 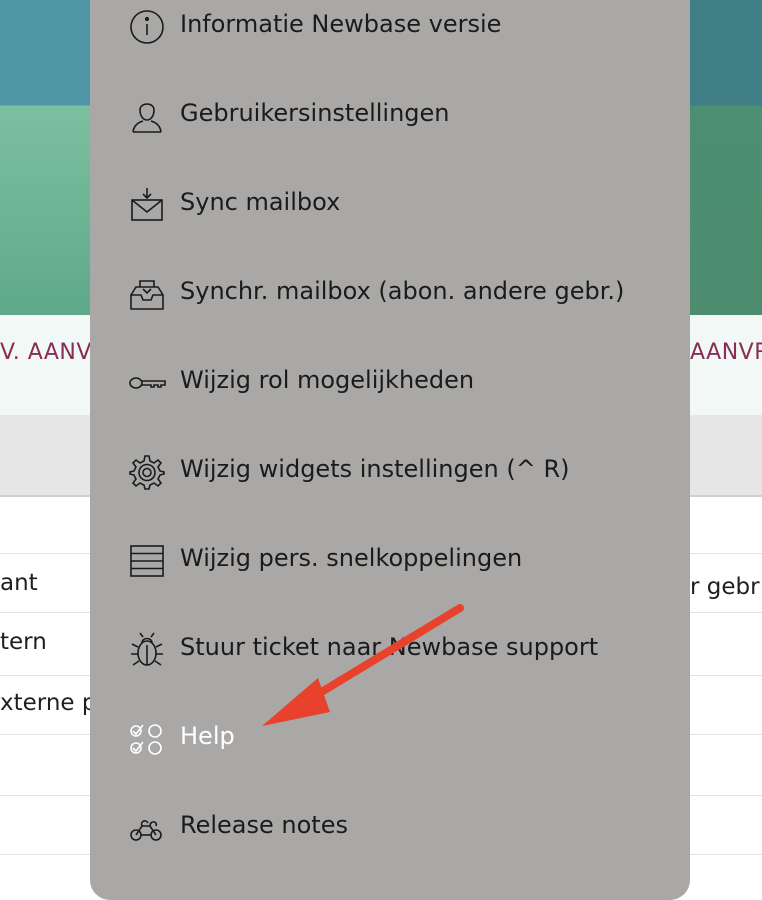 I want to click on menu-item-info: Informatie Newbase versie, so click(x=390, y=28).